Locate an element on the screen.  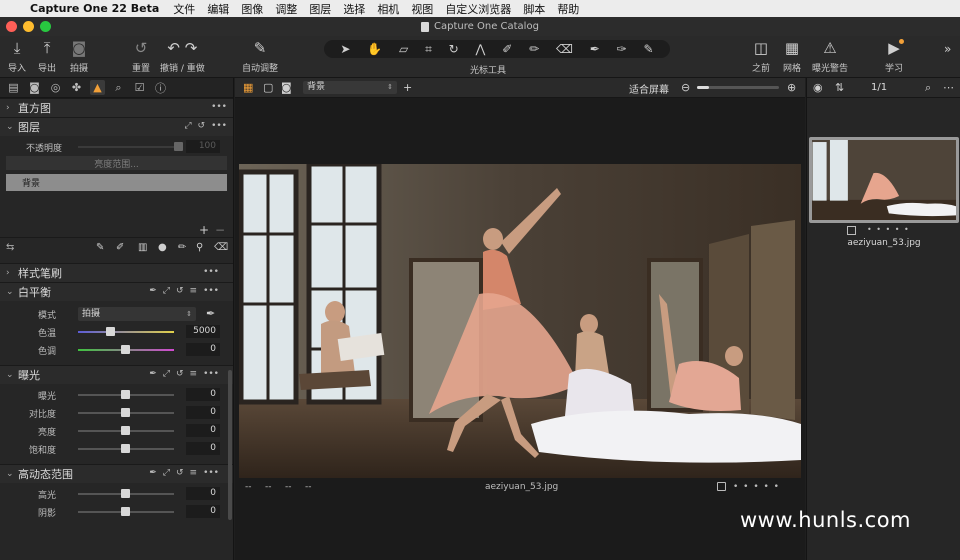
add-icon: + is located at coordinates (407, 87).